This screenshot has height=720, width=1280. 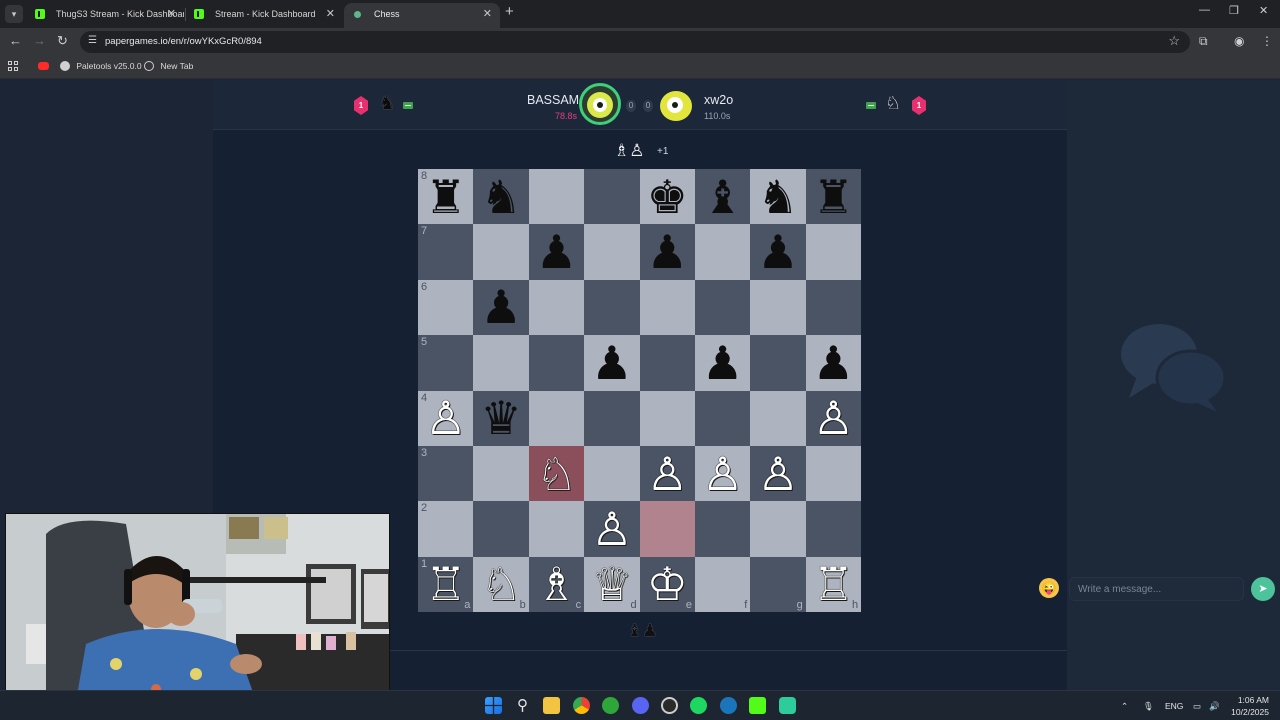 I want to click on square-g3: ♙, so click(x=778, y=473).